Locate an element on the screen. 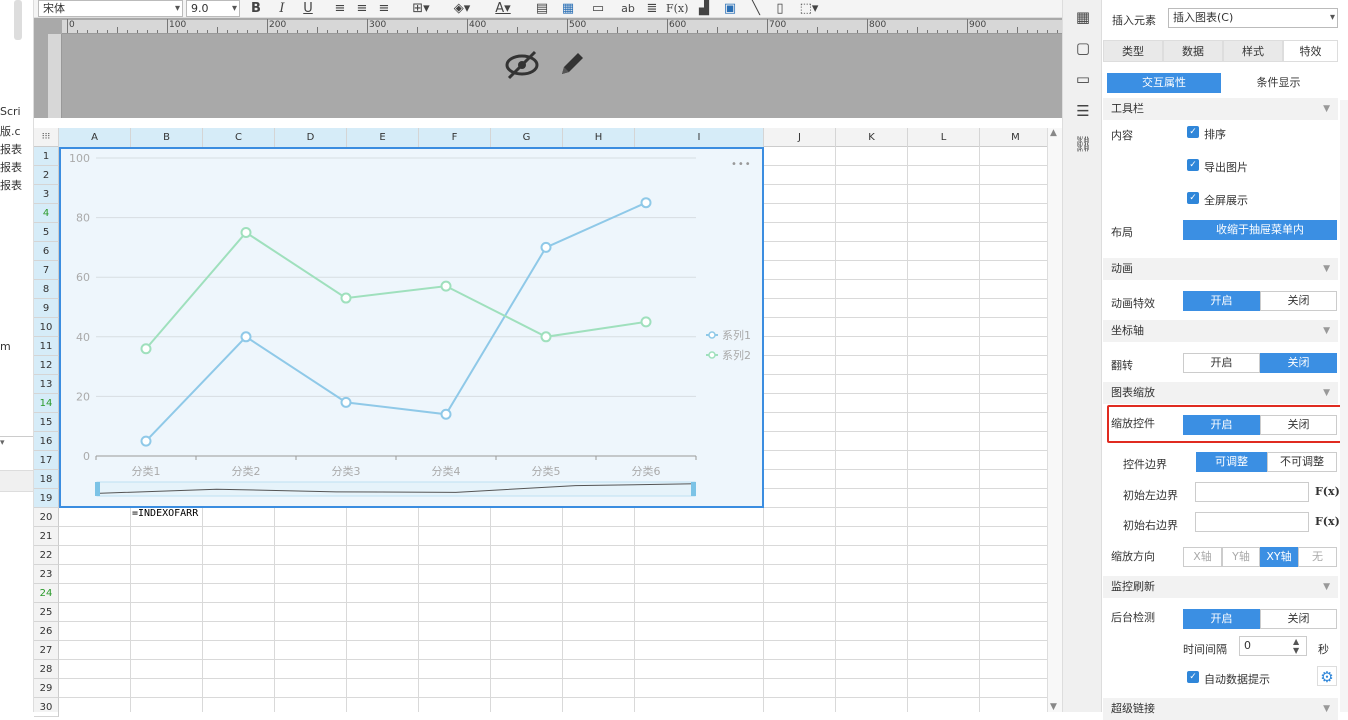  row-header: 25 is located at coordinates (46, 612).